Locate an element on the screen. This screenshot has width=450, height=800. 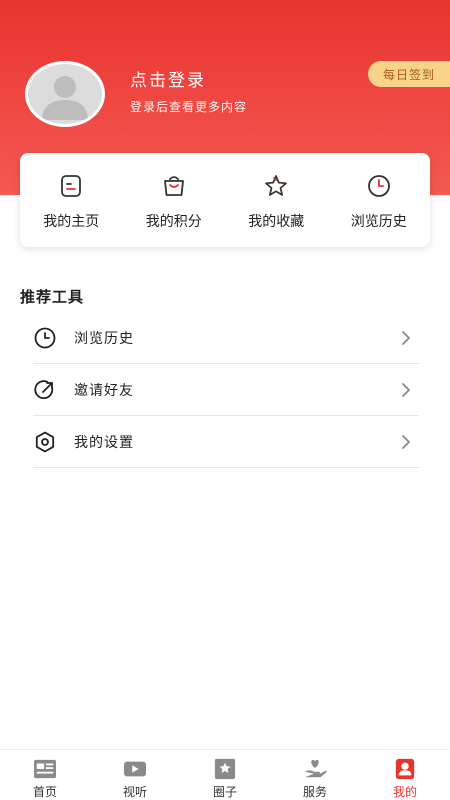
video-icon is located at coordinates (135, 769).